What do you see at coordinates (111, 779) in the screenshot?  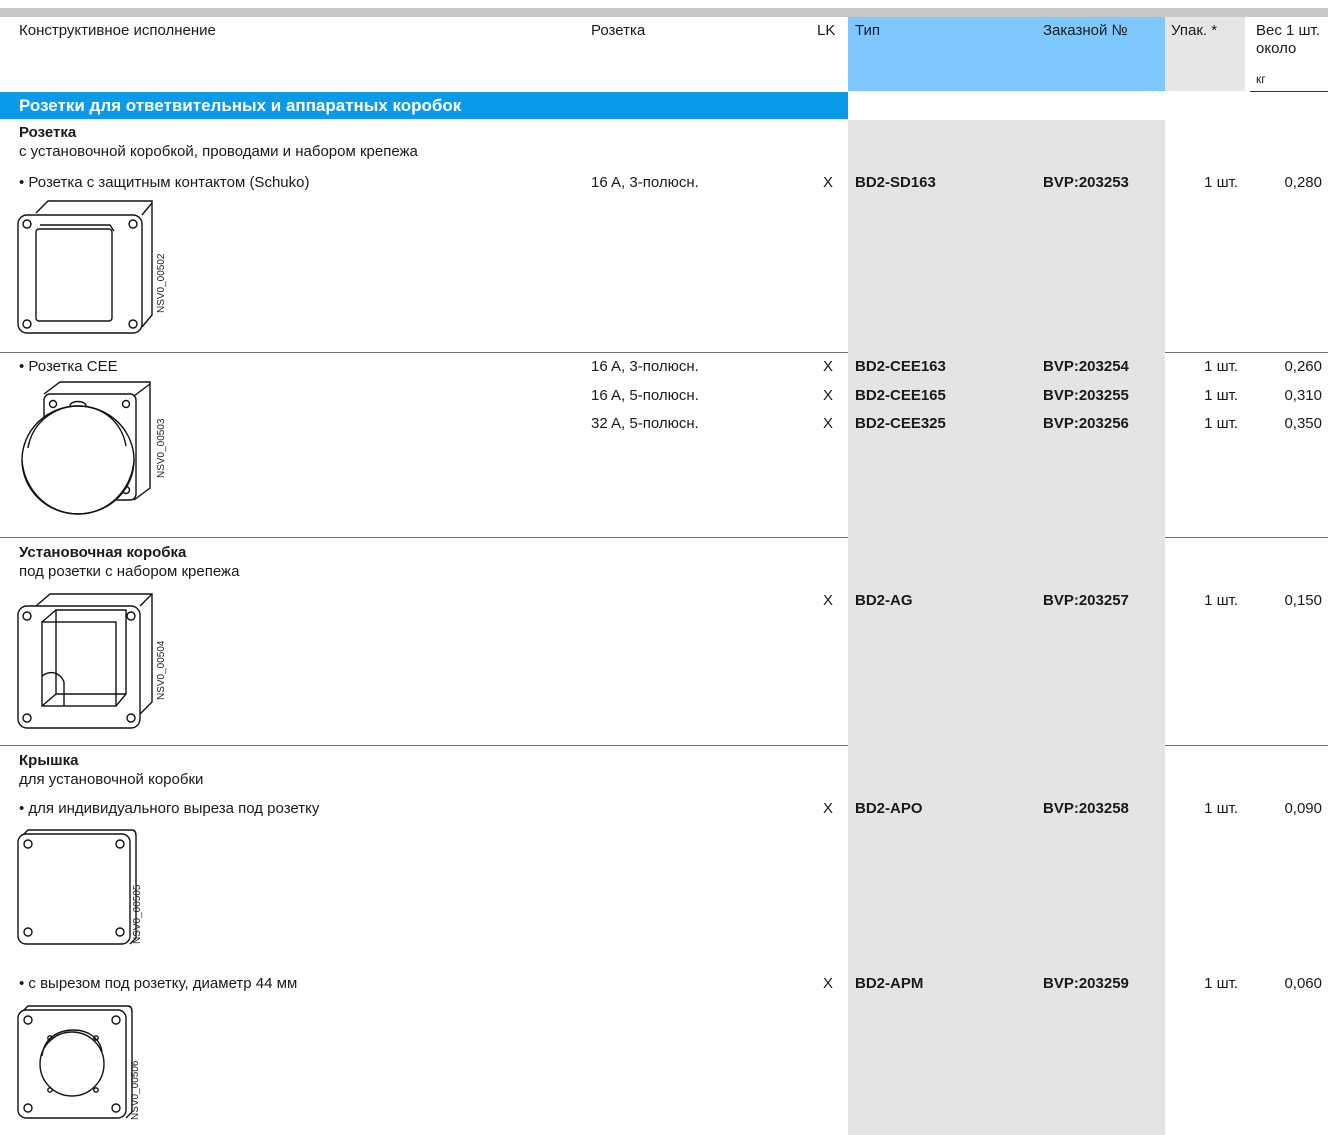 I see `group-subtitle-cover: для установочной коробки` at bounding box center [111, 779].